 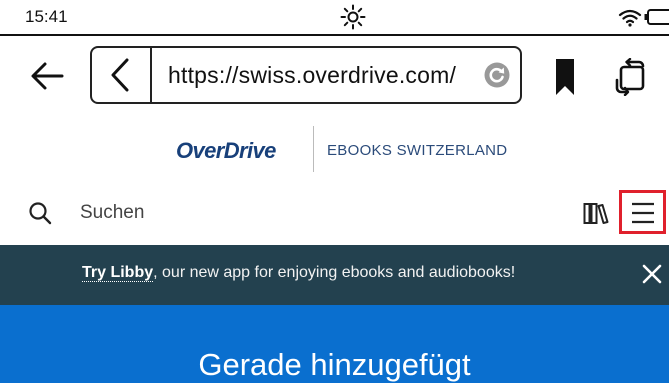 I want to click on library-shelf-icon, so click(x=596, y=213).